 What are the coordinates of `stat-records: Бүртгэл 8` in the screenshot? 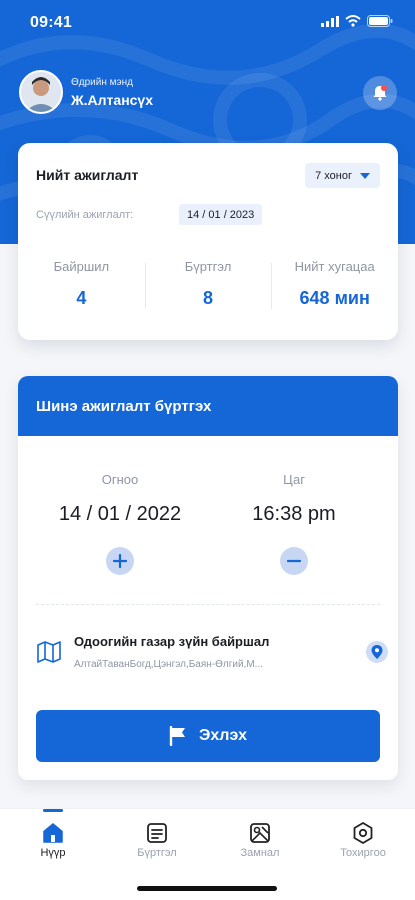 It's located at (208, 285).